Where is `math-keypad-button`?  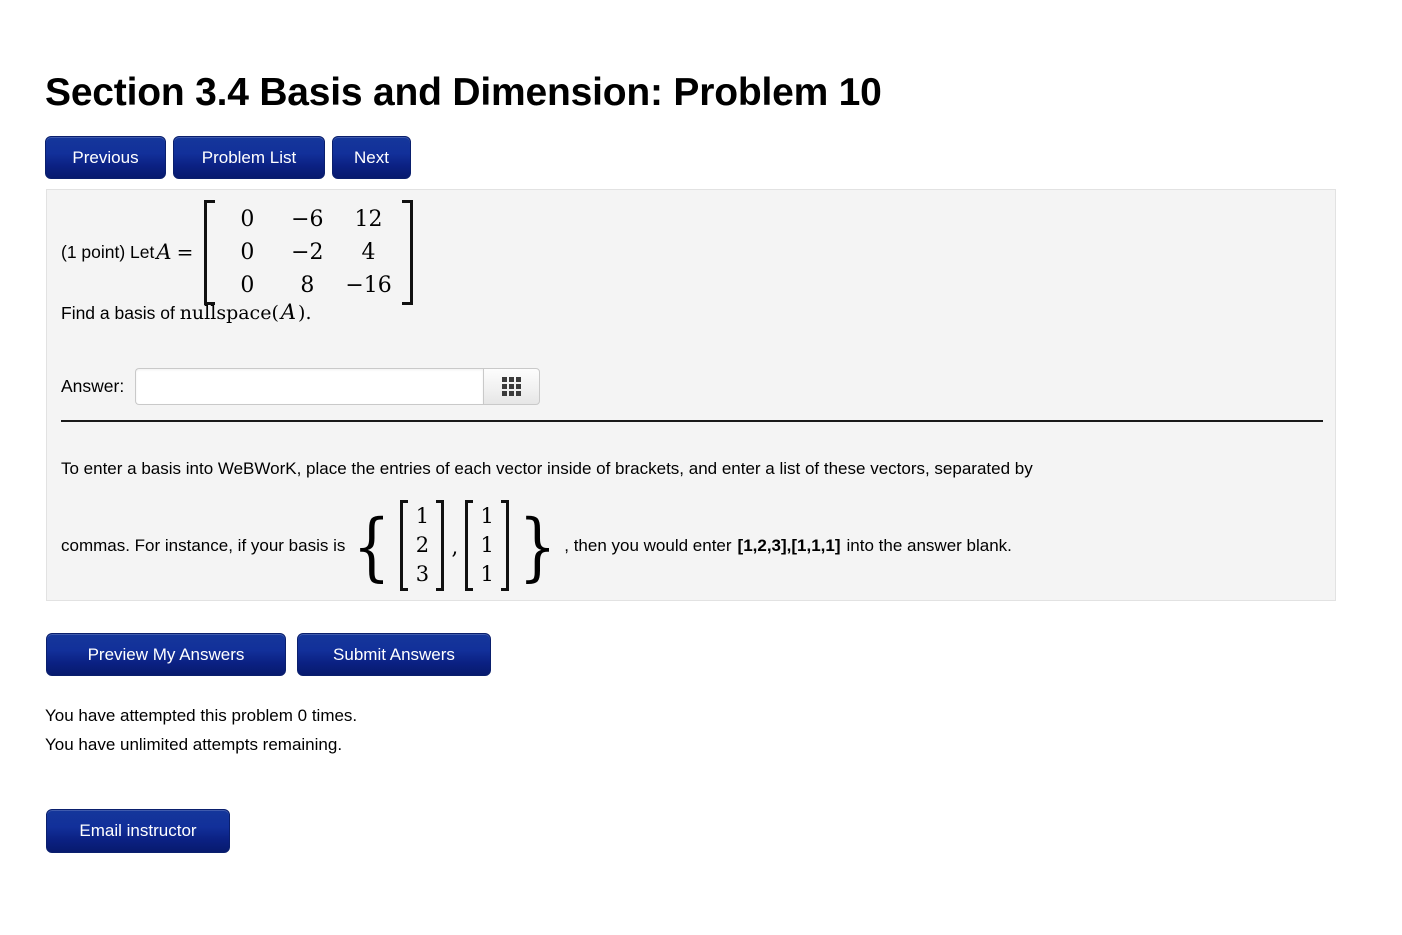
math-keypad-button is located at coordinates (512, 386).